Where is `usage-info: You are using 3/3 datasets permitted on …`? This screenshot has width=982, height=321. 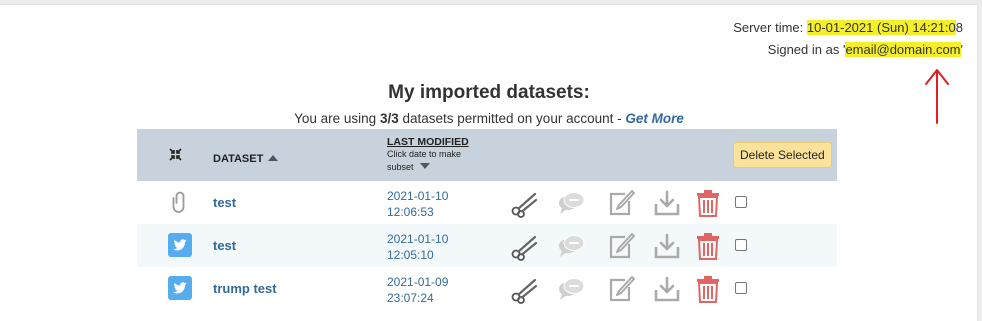 usage-info: You are using 3/3 datasets permitted on … is located at coordinates (489, 118).